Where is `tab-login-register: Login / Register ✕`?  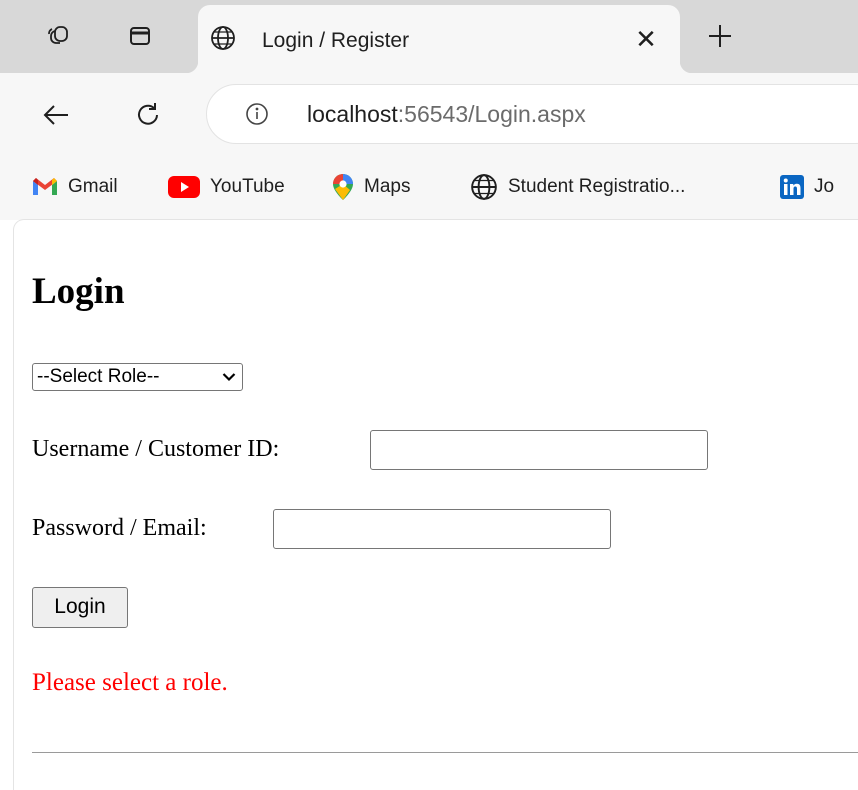
tab-login-register: Login / Register ✕ is located at coordinates (439, 39).